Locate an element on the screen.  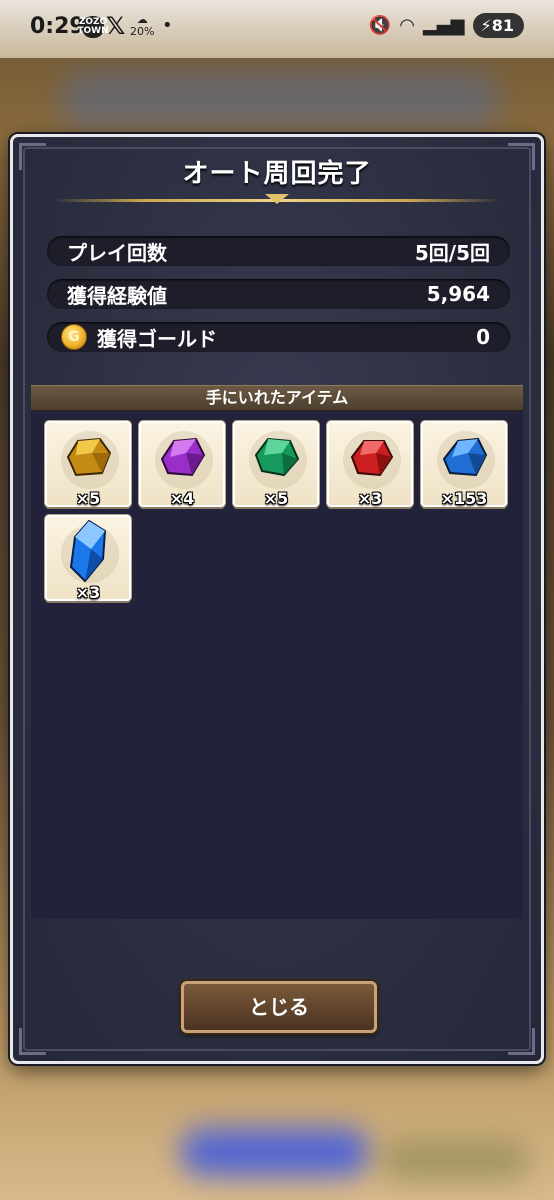
blue-crystal-icon is located at coordinates (88, 551).